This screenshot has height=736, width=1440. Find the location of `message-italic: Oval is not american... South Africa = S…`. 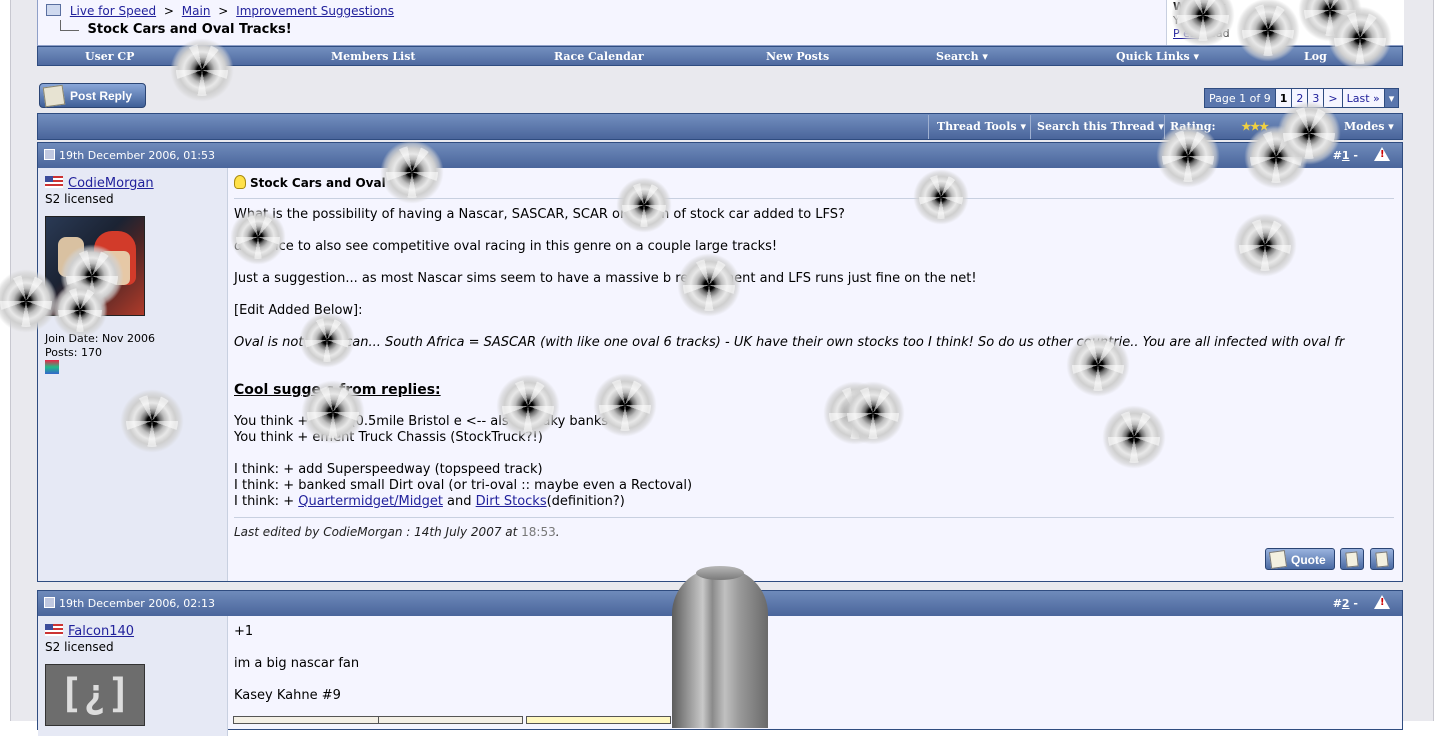

message-italic: Oval is not american... South Africa = S… is located at coordinates (789, 342).